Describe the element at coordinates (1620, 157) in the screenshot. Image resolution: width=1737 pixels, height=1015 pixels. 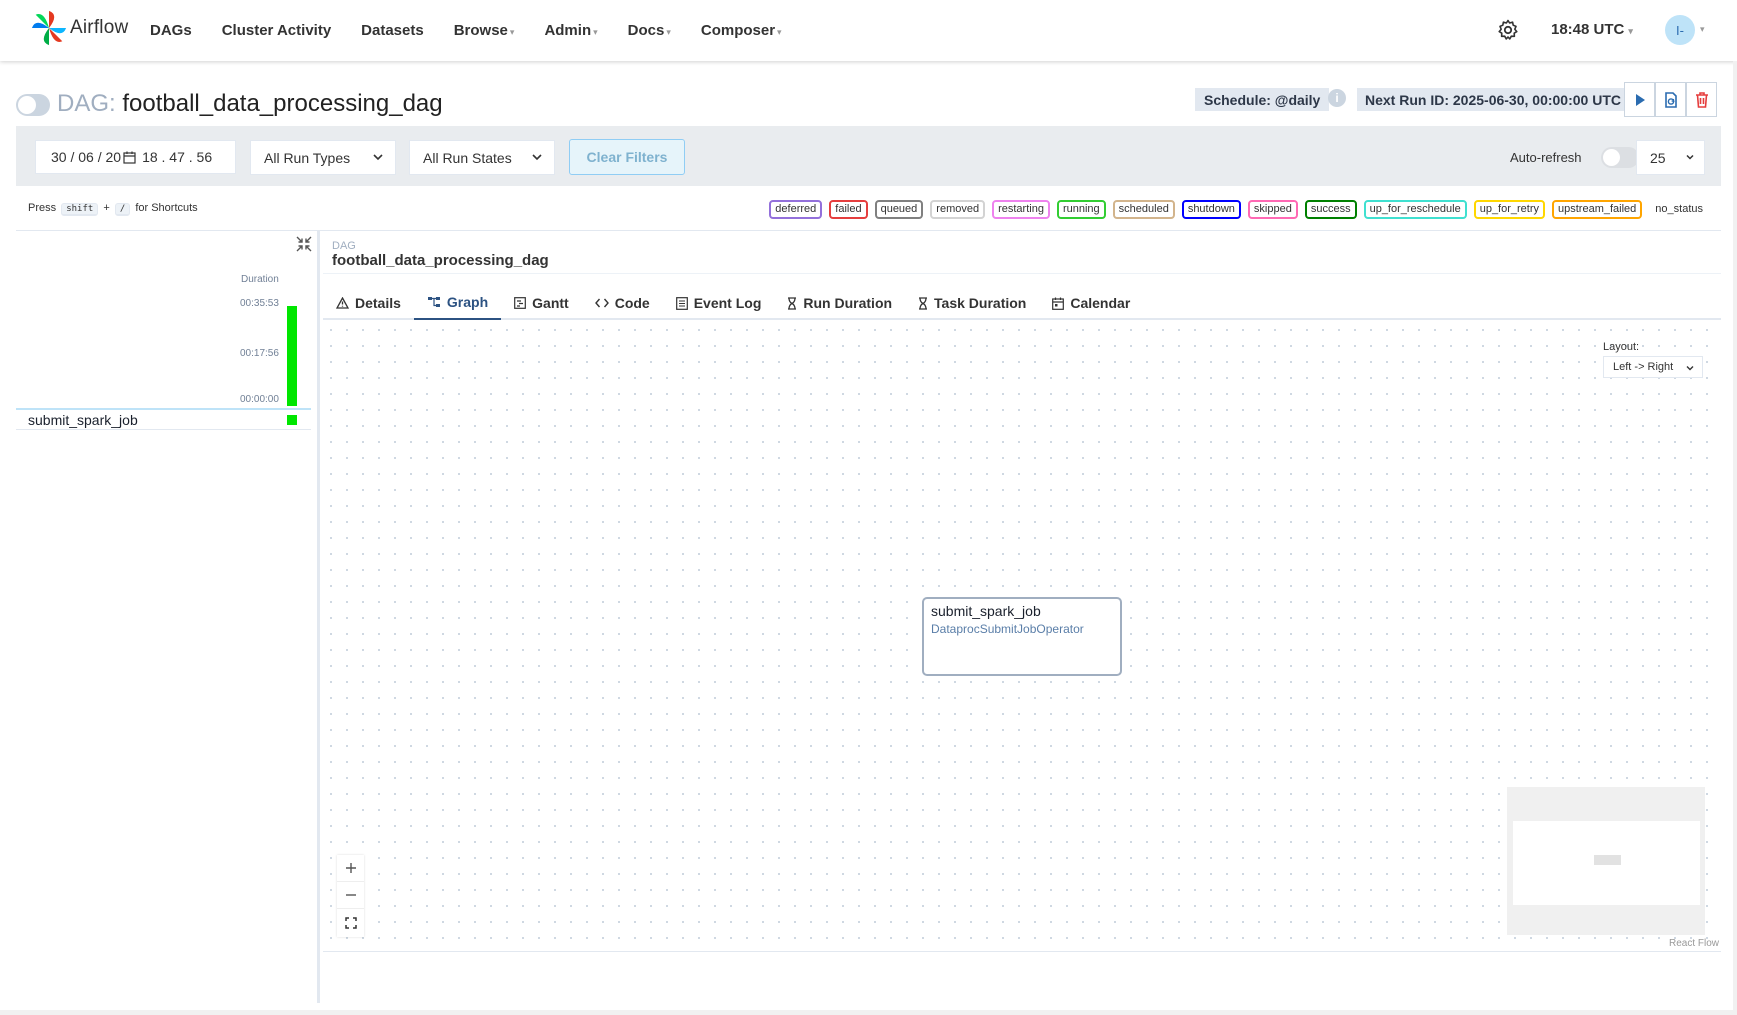
I see `auto-refresh-toggle` at that location.